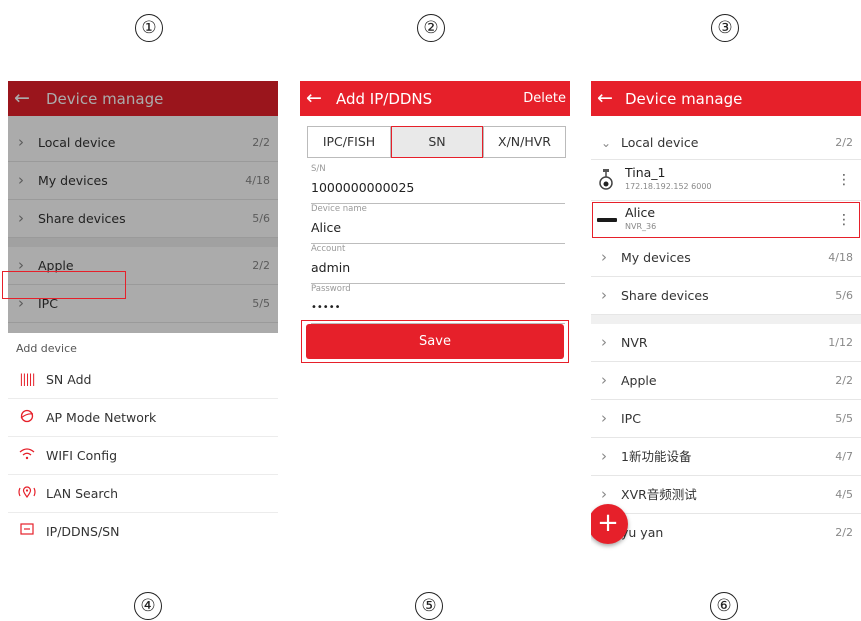 This screenshot has height=621, width=861. Describe the element at coordinates (844, 180) in the screenshot. I see `more-options-icon: ⋮` at that location.